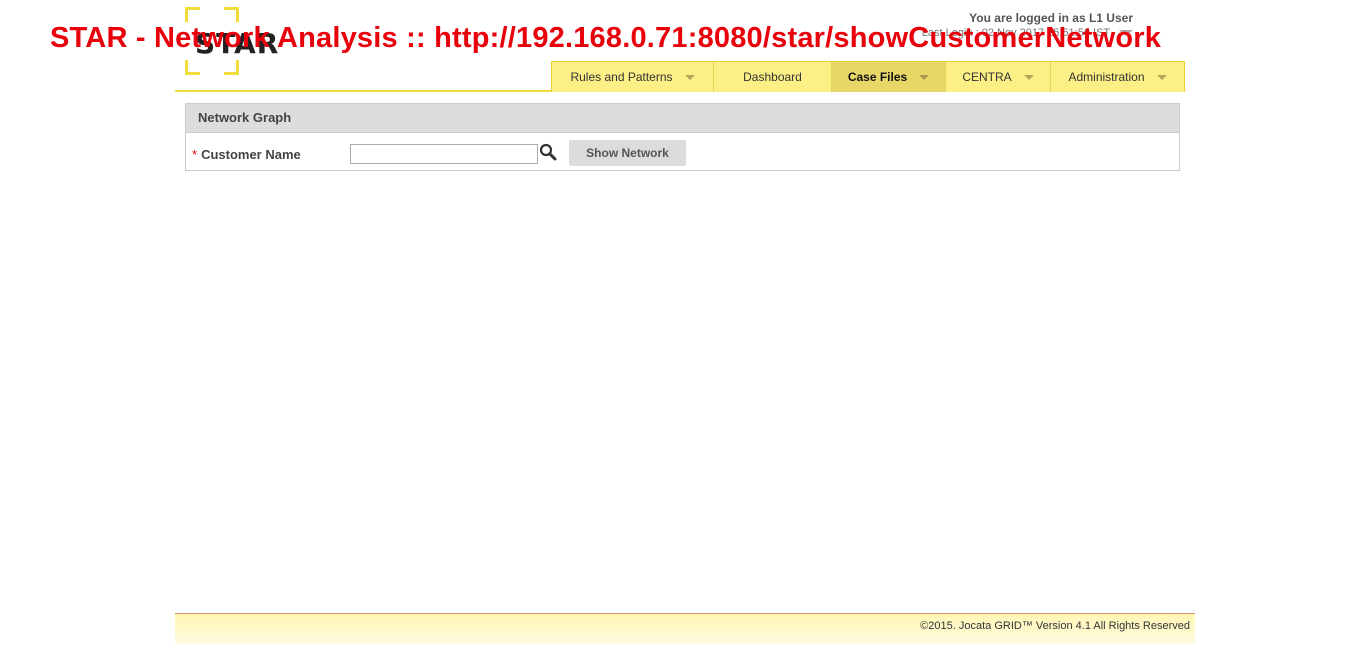 The height and width of the screenshot is (658, 1349). I want to click on nav-item-label: Dashboard, so click(772, 77).